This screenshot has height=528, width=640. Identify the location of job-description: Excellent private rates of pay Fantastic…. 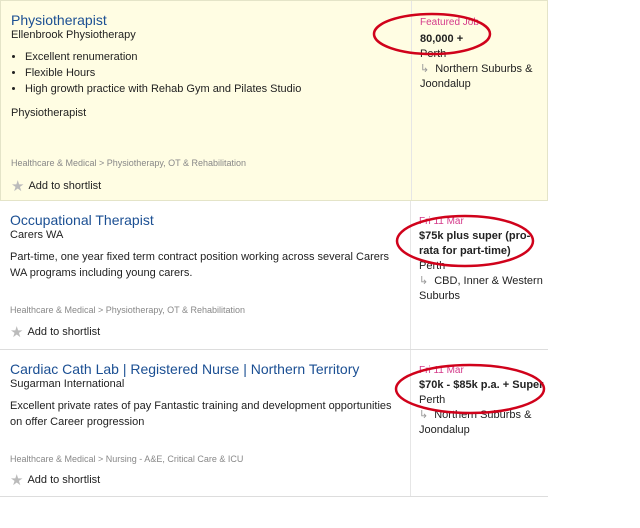
(201, 414).